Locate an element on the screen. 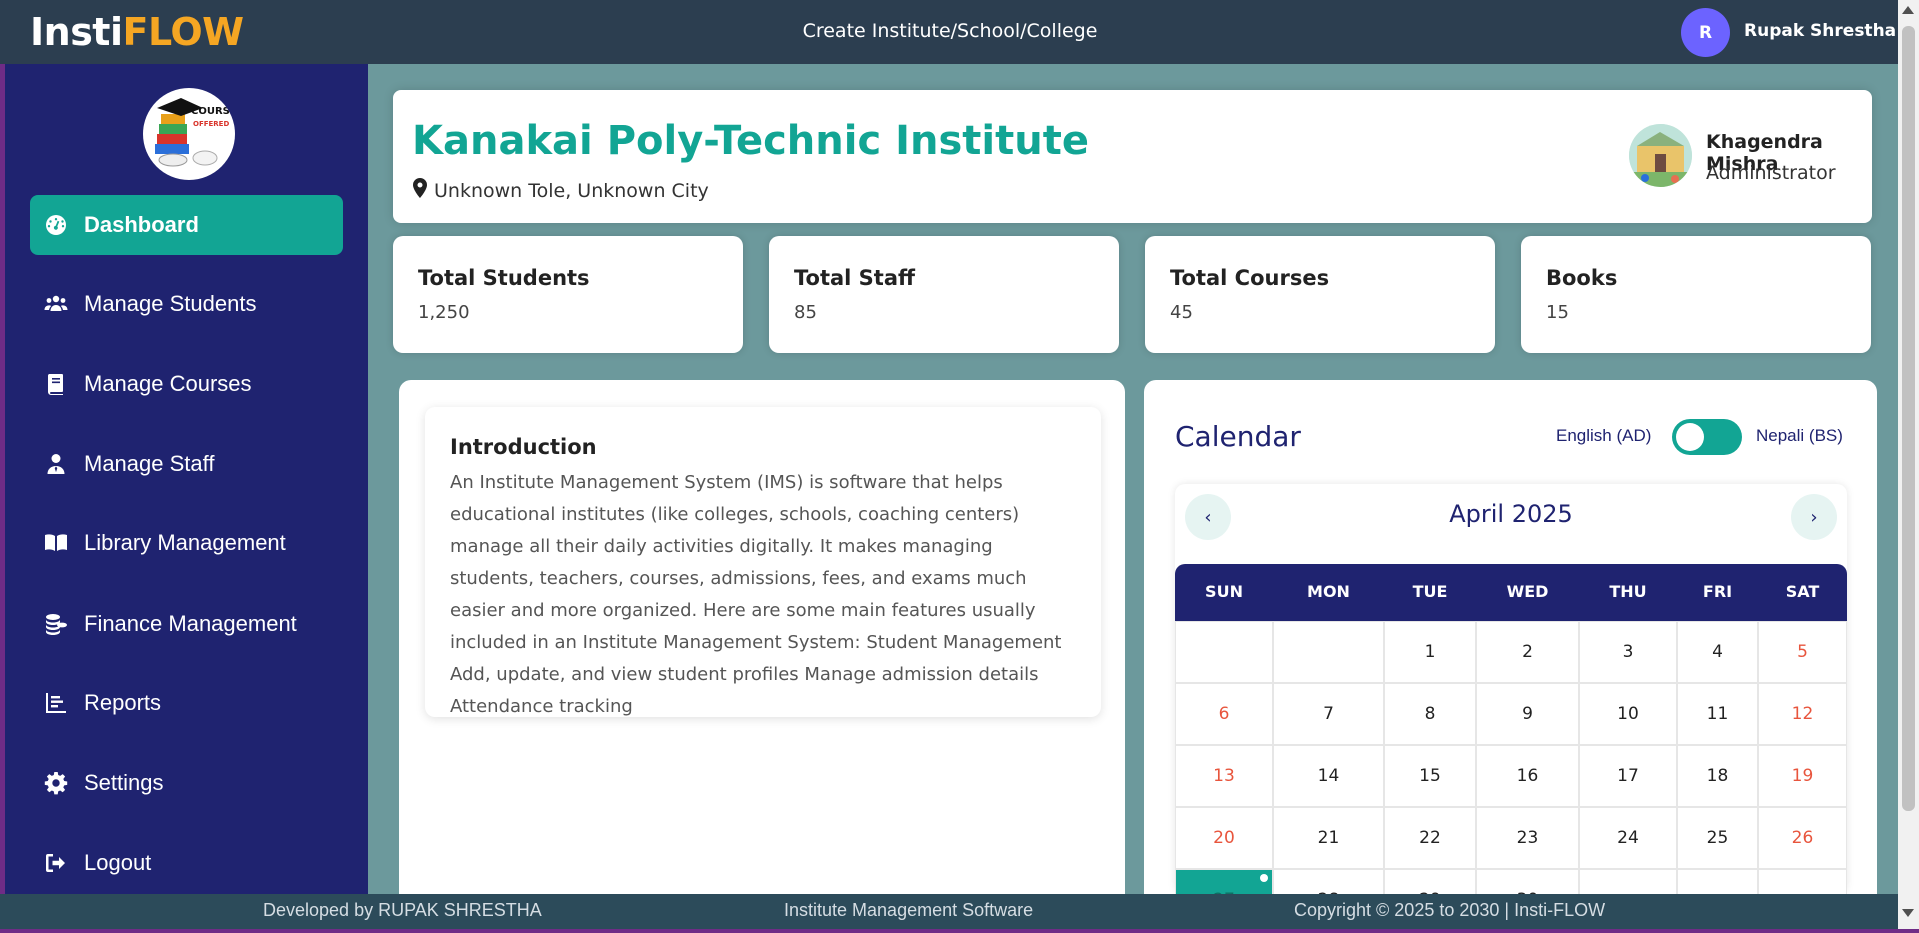  institute-address: Unknown Tole, Unknown City is located at coordinates (560, 190).